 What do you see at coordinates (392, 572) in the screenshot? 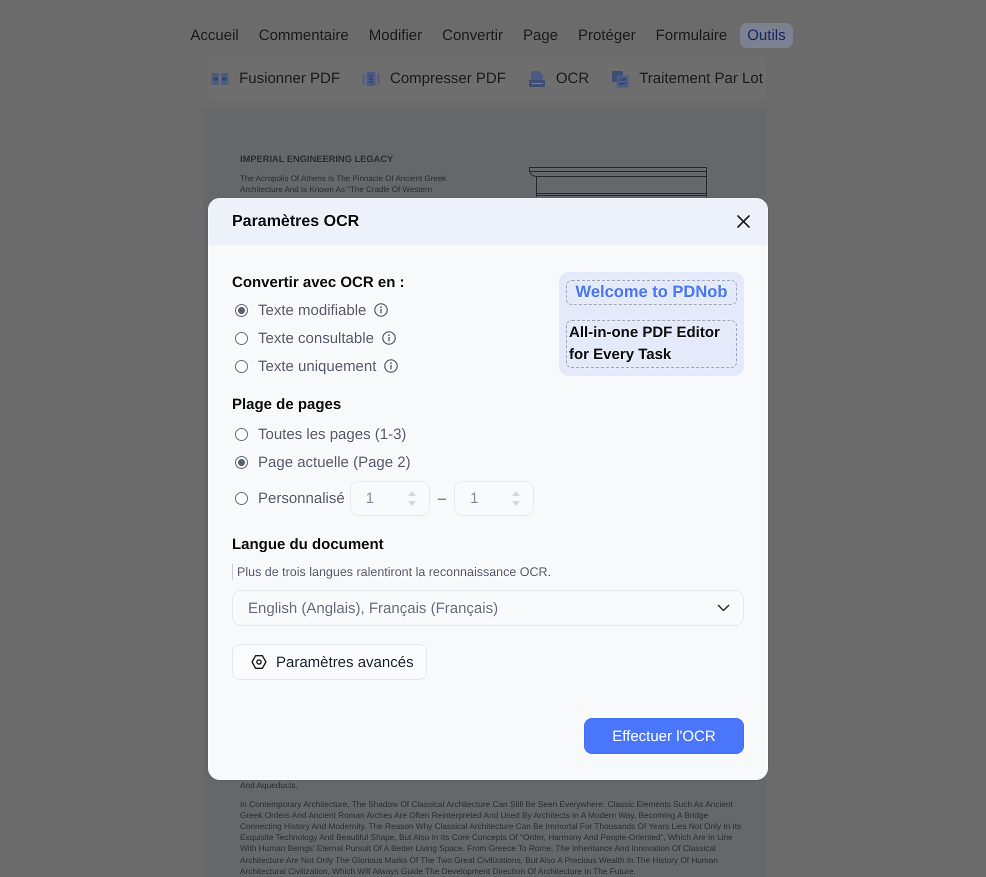
I see `hint-text: Plus de trois langues ralentiront la reconnaissance OCR.` at bounding box center [392, 572].